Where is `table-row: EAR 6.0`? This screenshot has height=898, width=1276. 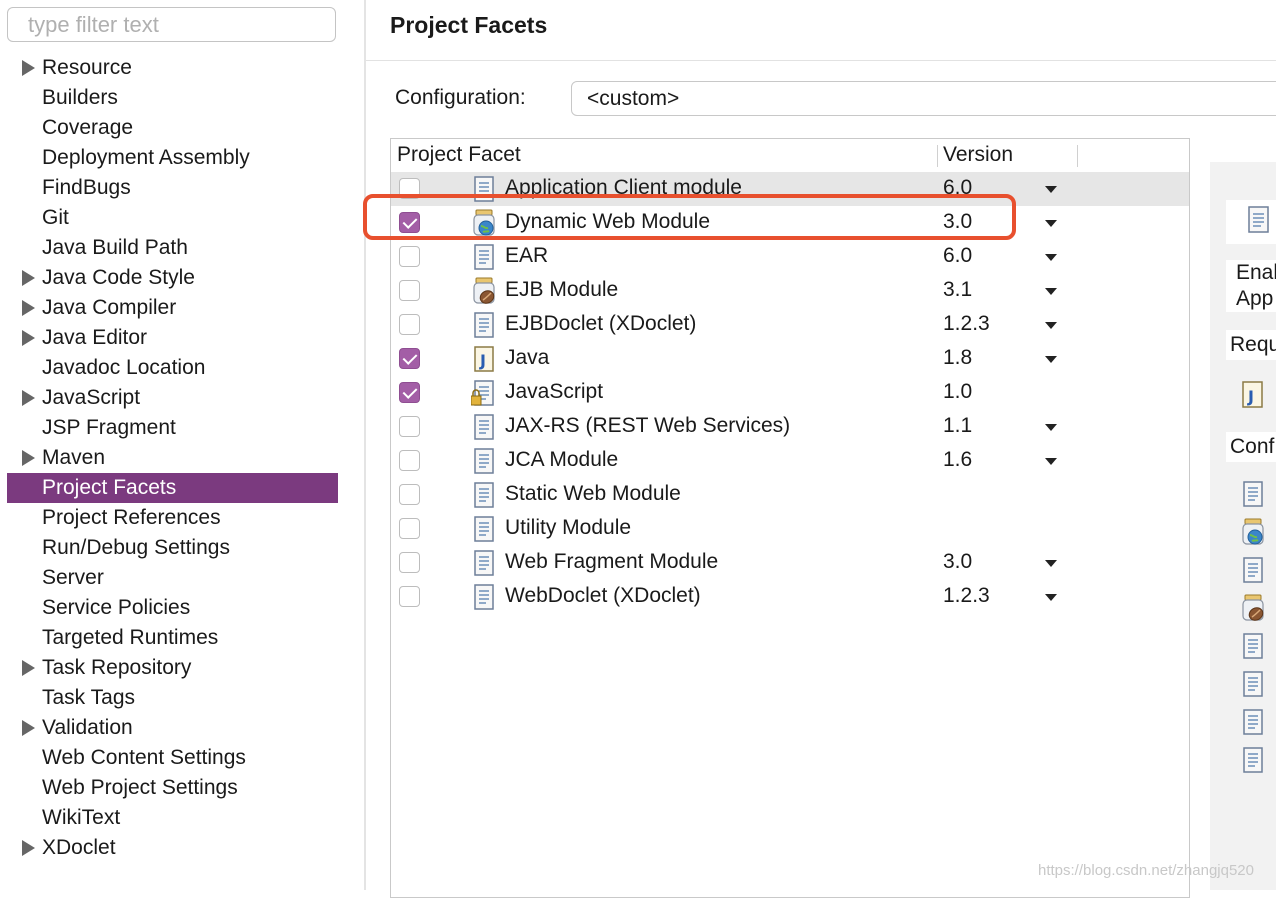
table-row: EAR 6.0 is located at coordinates (790, 257).